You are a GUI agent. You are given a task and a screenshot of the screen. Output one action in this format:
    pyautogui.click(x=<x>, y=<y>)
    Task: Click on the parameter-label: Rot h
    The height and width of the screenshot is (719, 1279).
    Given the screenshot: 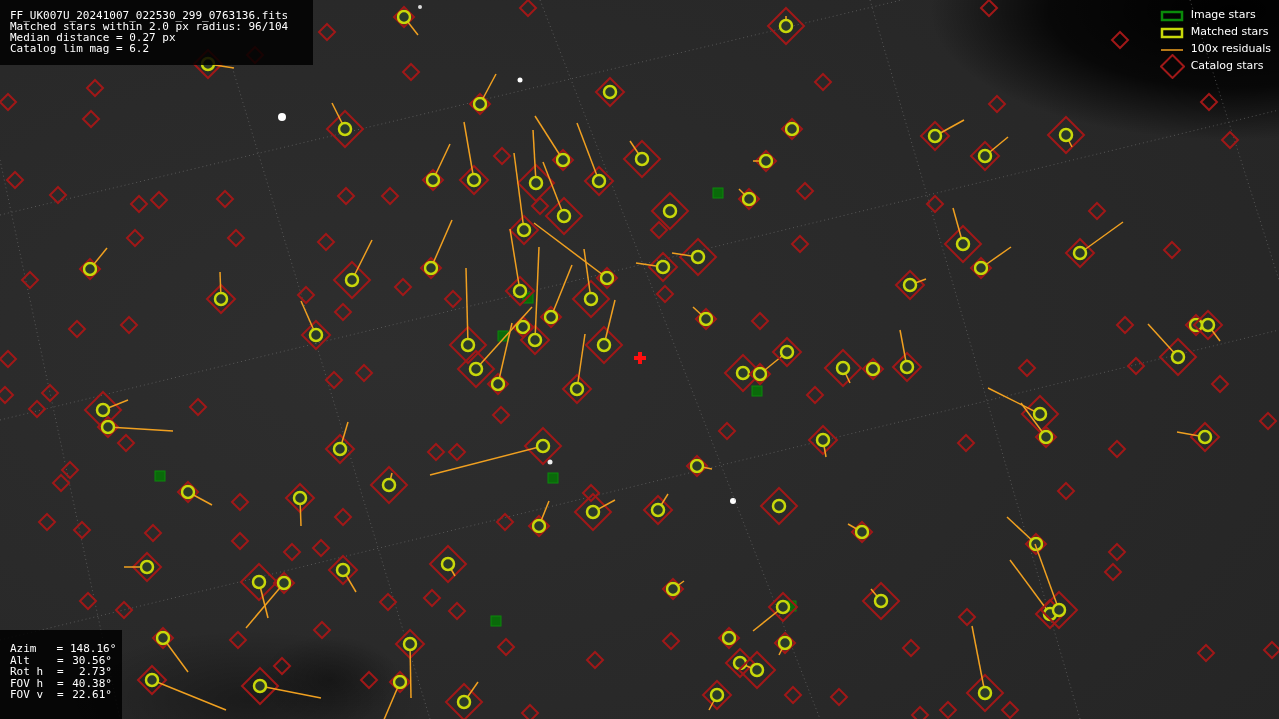 What is the action you would take?
    pyautogui.click(x=27, y=672)
    